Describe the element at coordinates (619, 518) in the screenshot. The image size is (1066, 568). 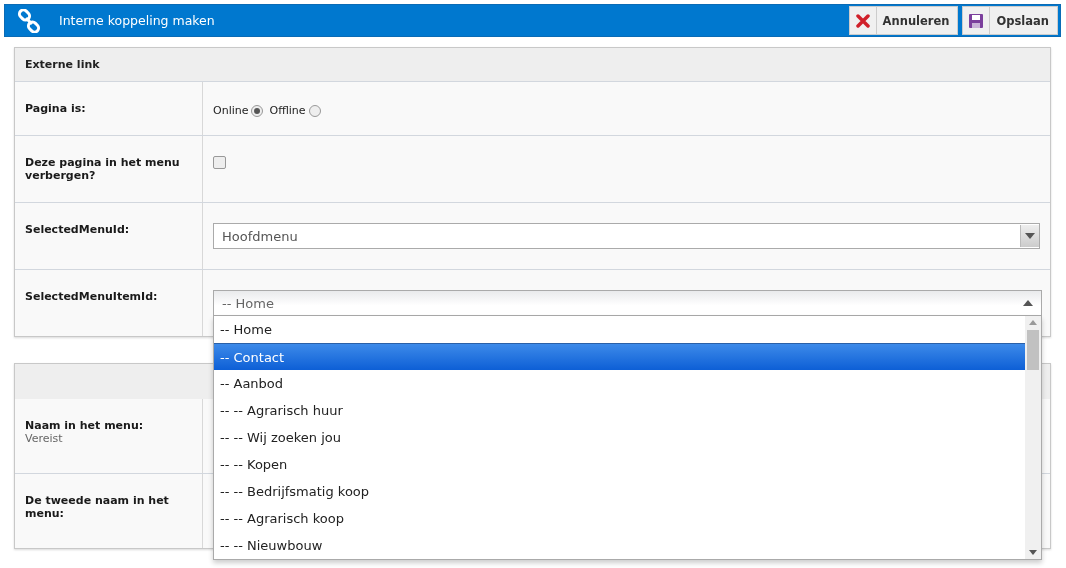
I see `dropdown-option: -- -- Agrarisch koop` at that location.